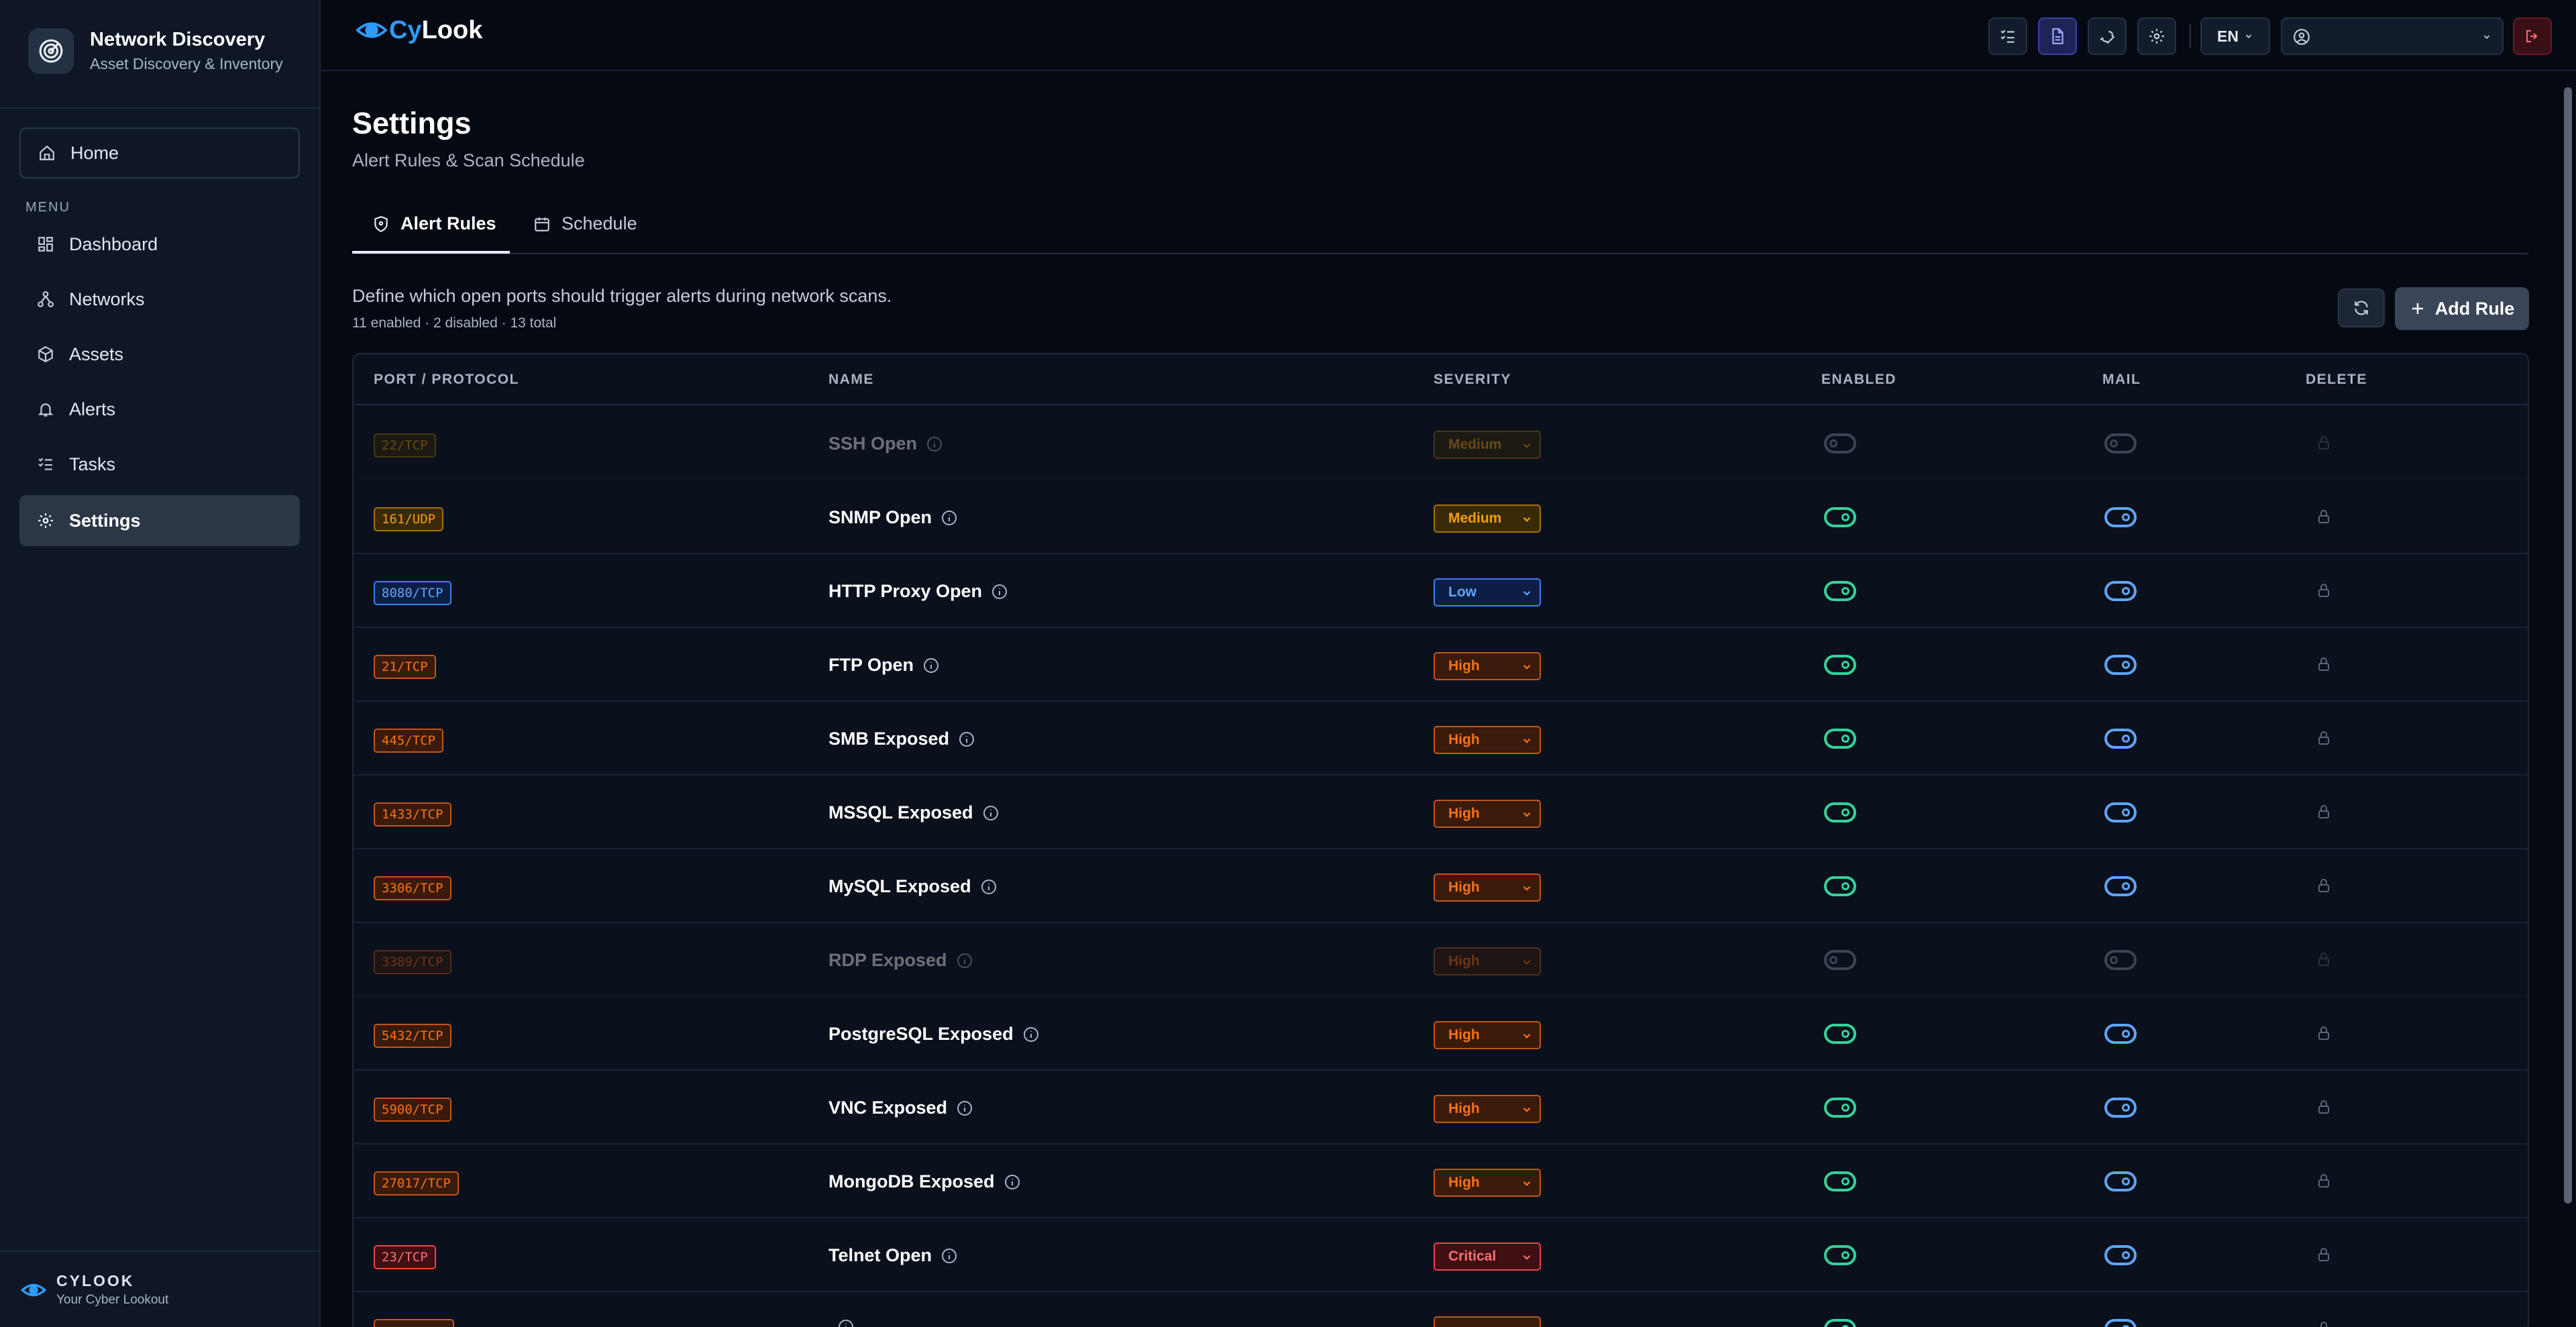 The height and width of the screenshot is (1327, 2576). What do you see at coordinates (1527, 667) in the screenshot?
I see `chevron-down-icon` at bounding box center [1527, 667].